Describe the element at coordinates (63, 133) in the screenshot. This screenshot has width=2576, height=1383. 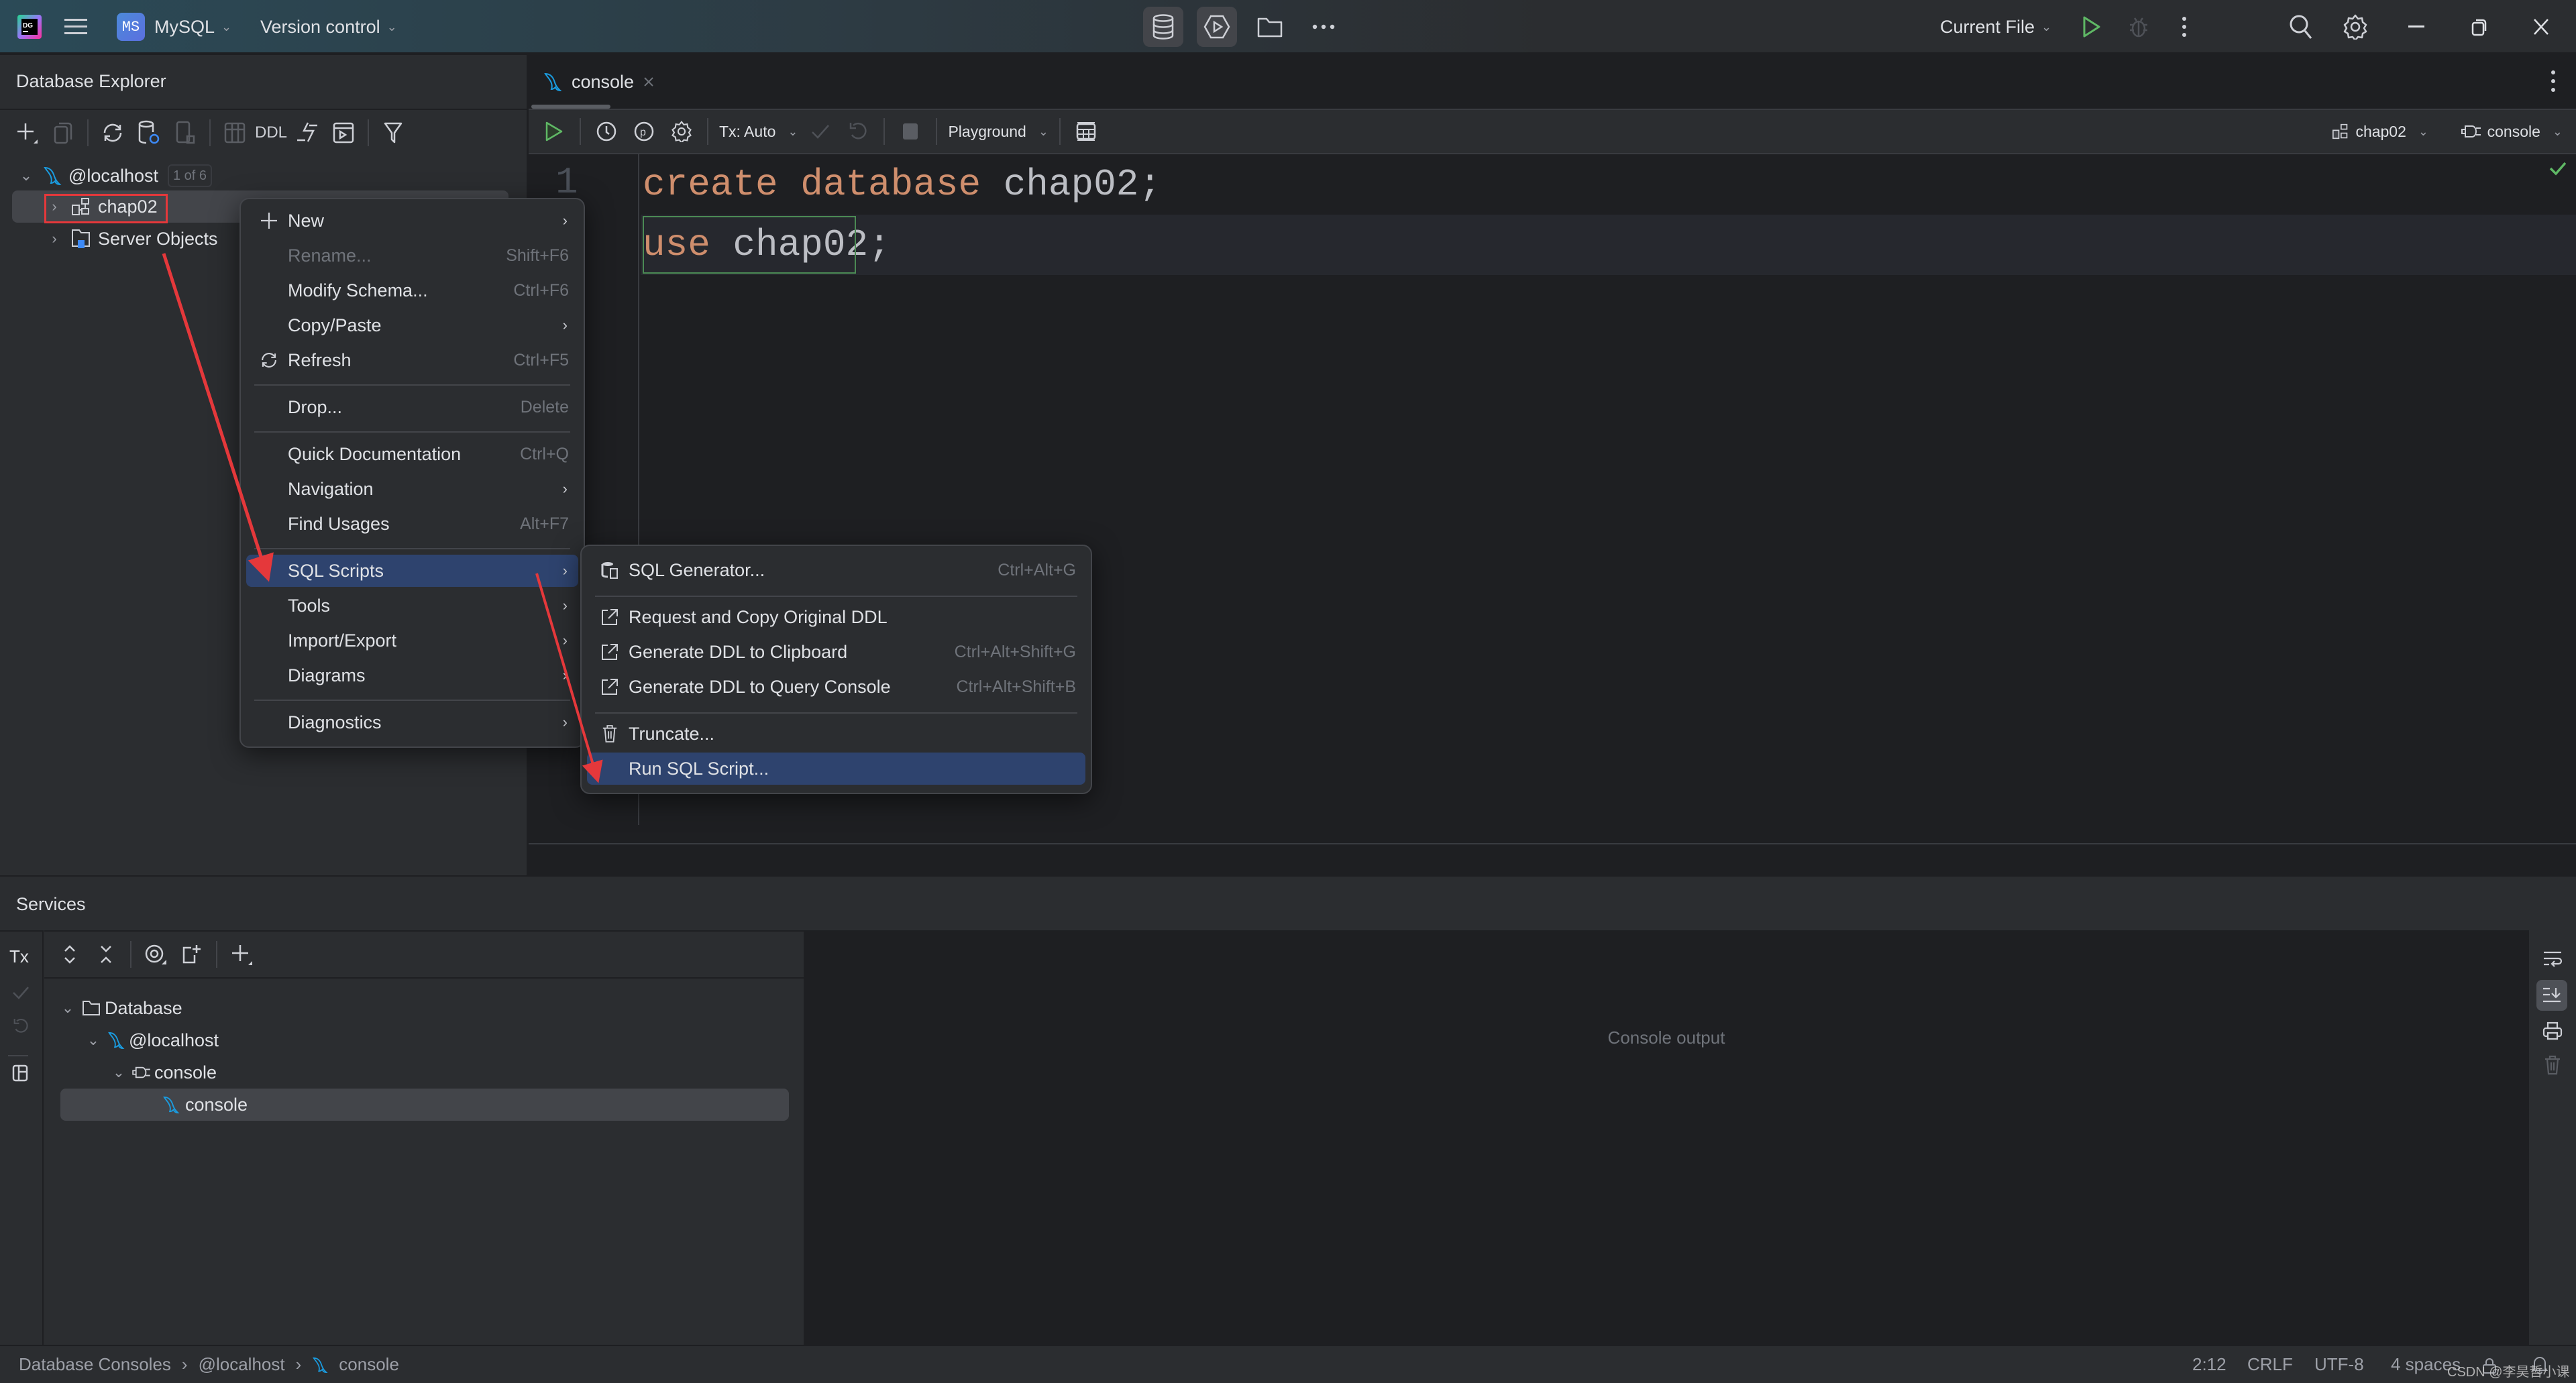
I see `duplicate-icon` at that location.